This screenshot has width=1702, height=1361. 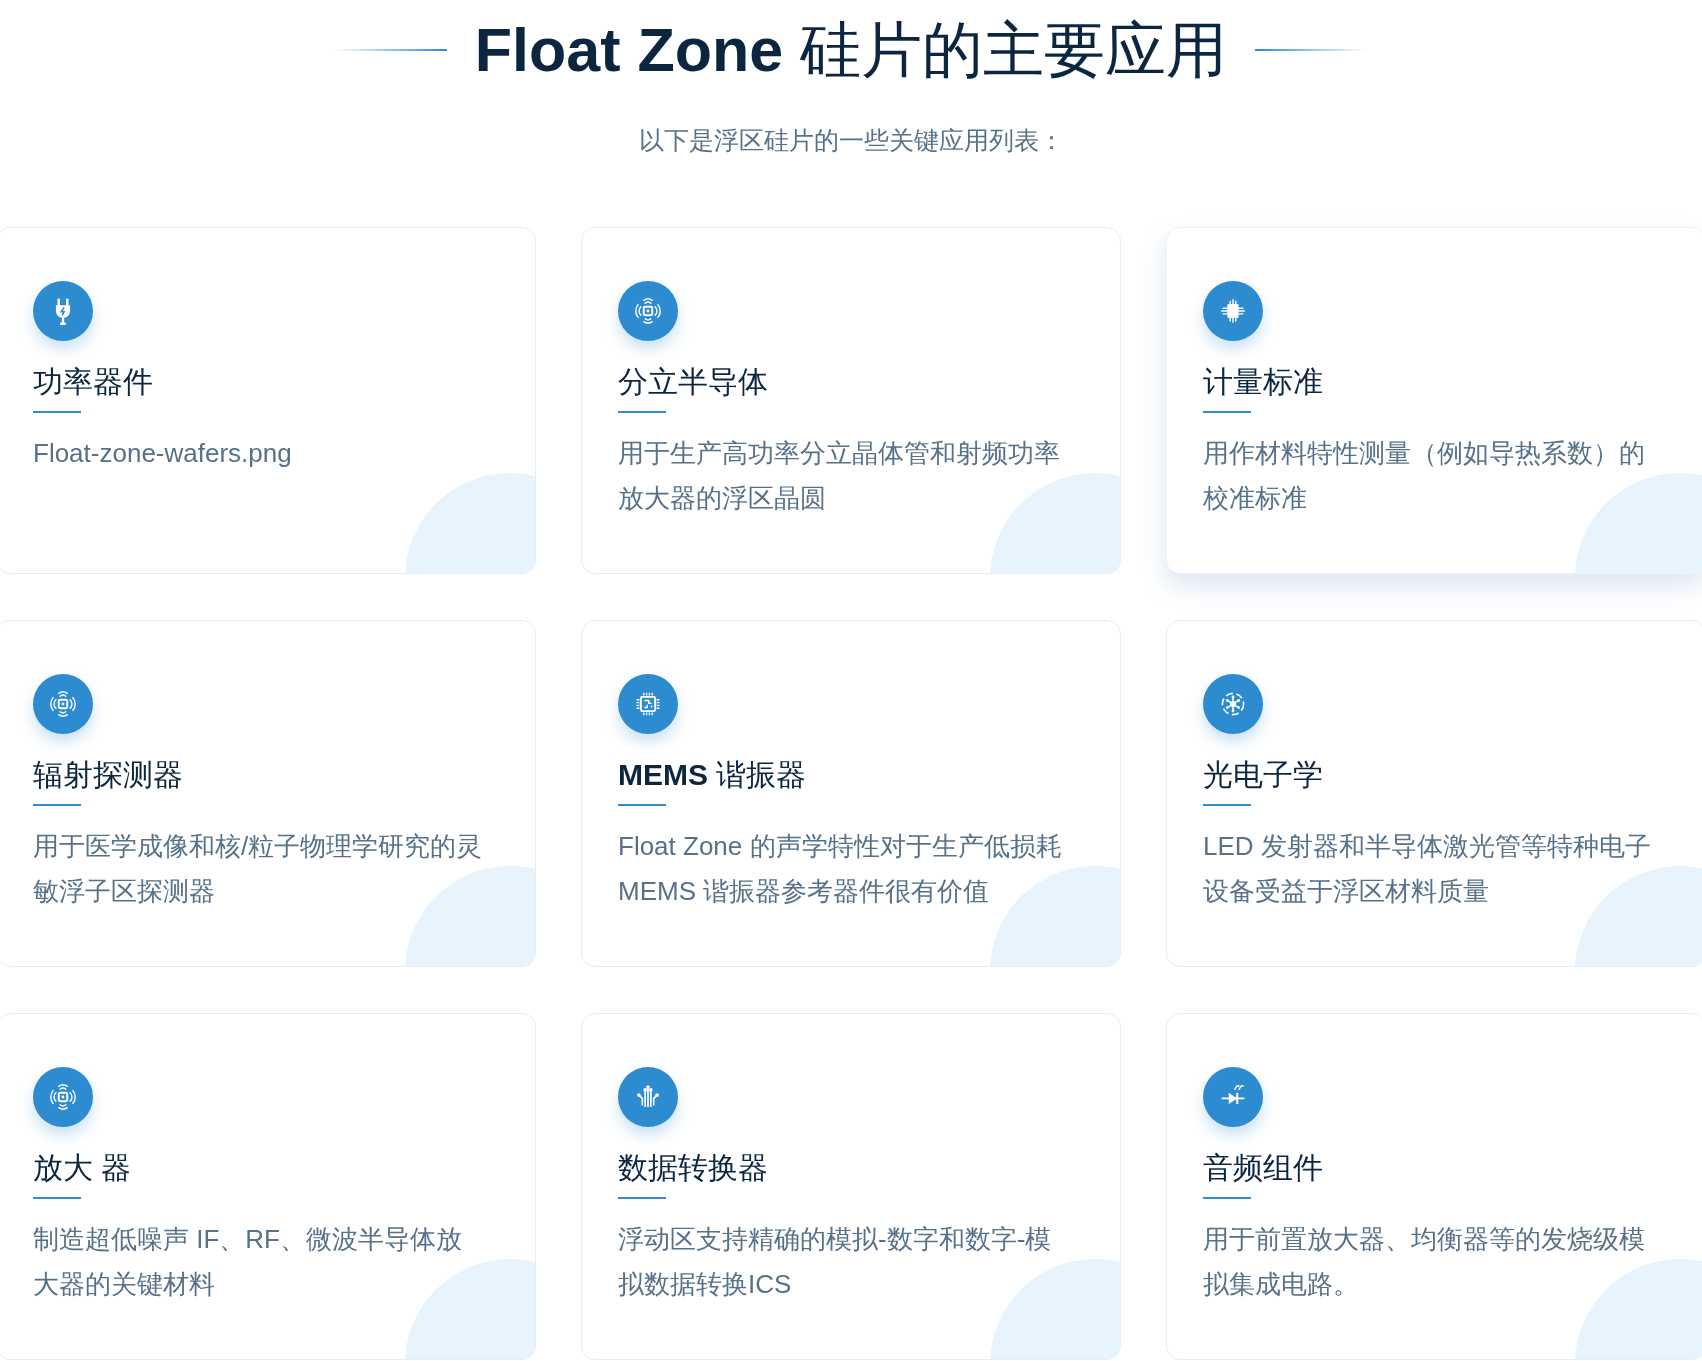 I want to click on plug-icon, so click(x=63, y=311).